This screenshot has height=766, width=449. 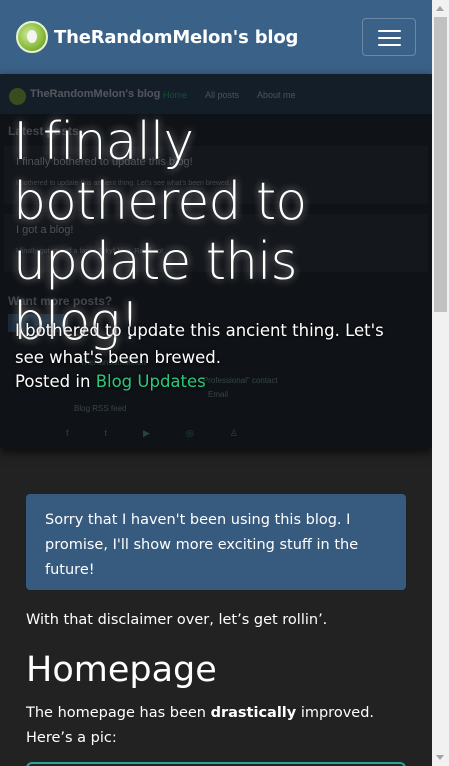 What do you see at coordinates (176, 37) in the screenshot?
I see `brand-title: TheRandomMelon's blog` at bounding box center [176, 37].